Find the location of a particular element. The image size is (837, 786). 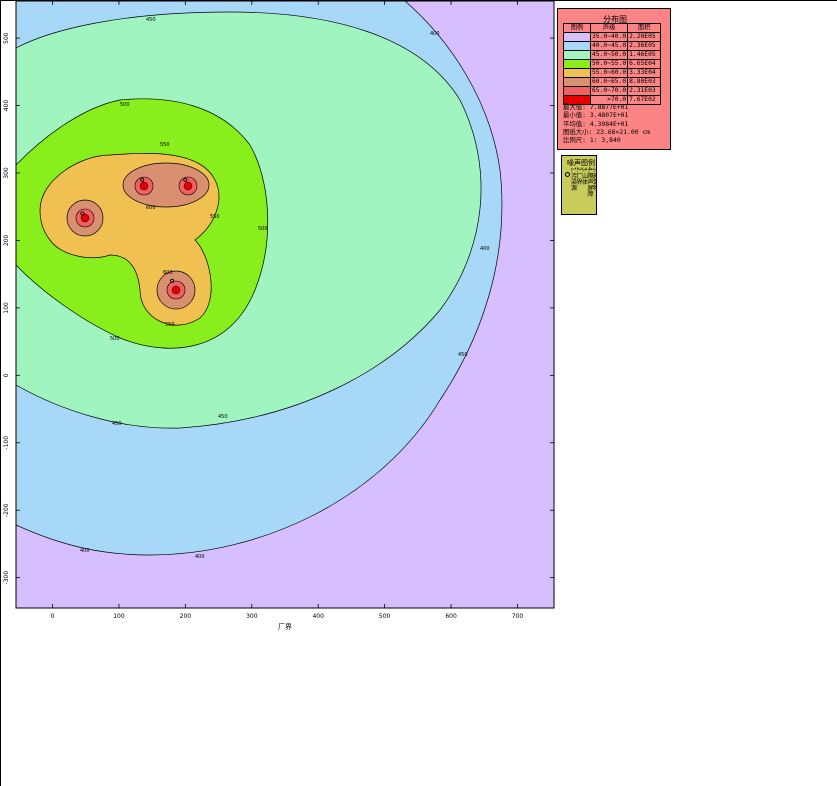

x-tick-label: 0 is located at coordinates (53, 616).